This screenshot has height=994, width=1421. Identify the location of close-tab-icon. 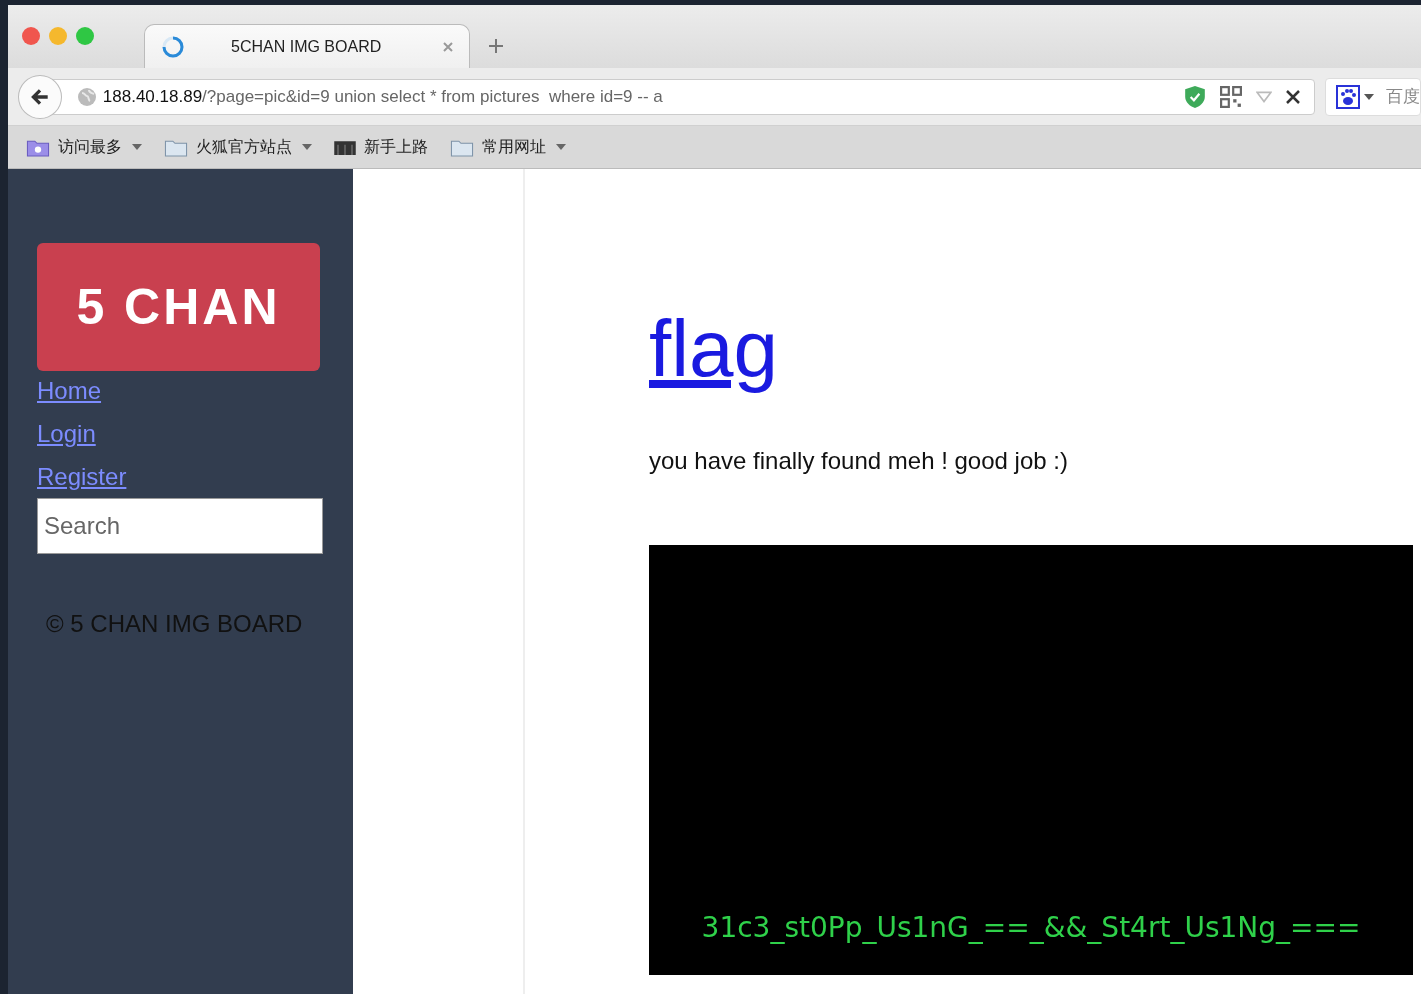
(448, 46).